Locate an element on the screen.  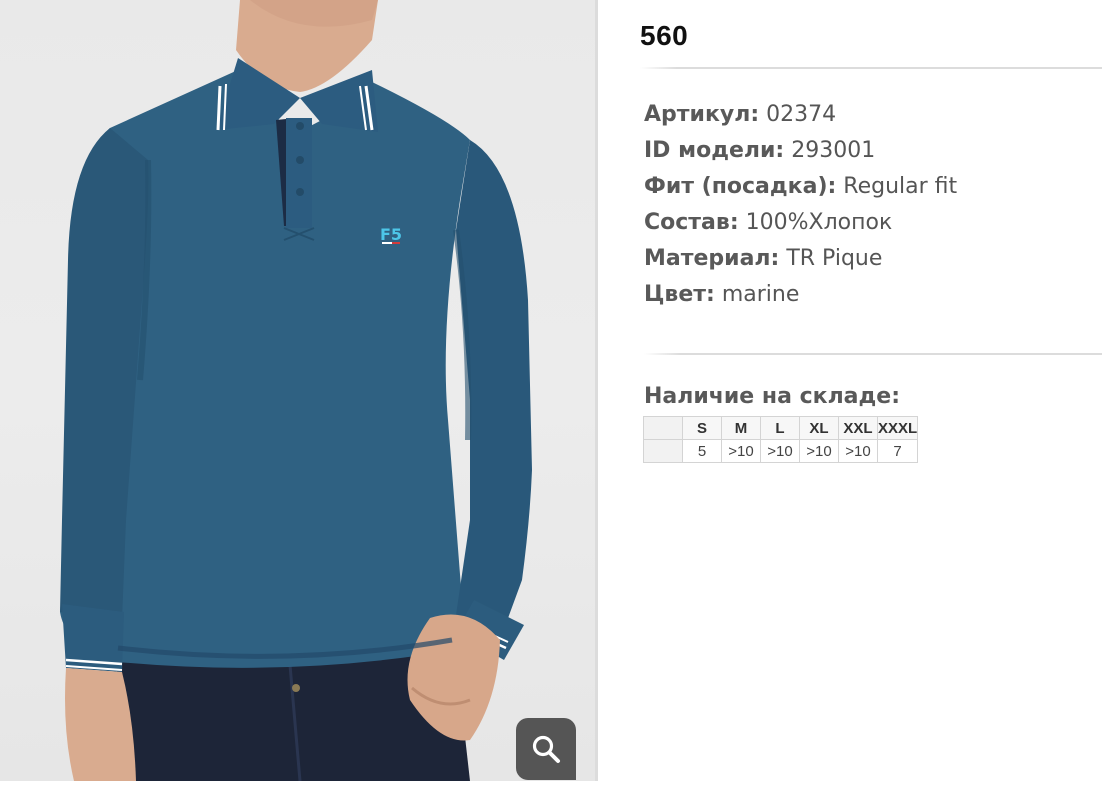
stock-table: S M L XL XXL XXXL 5 >10 >10 >10 >10 7 is located at coordinates (781, 439).